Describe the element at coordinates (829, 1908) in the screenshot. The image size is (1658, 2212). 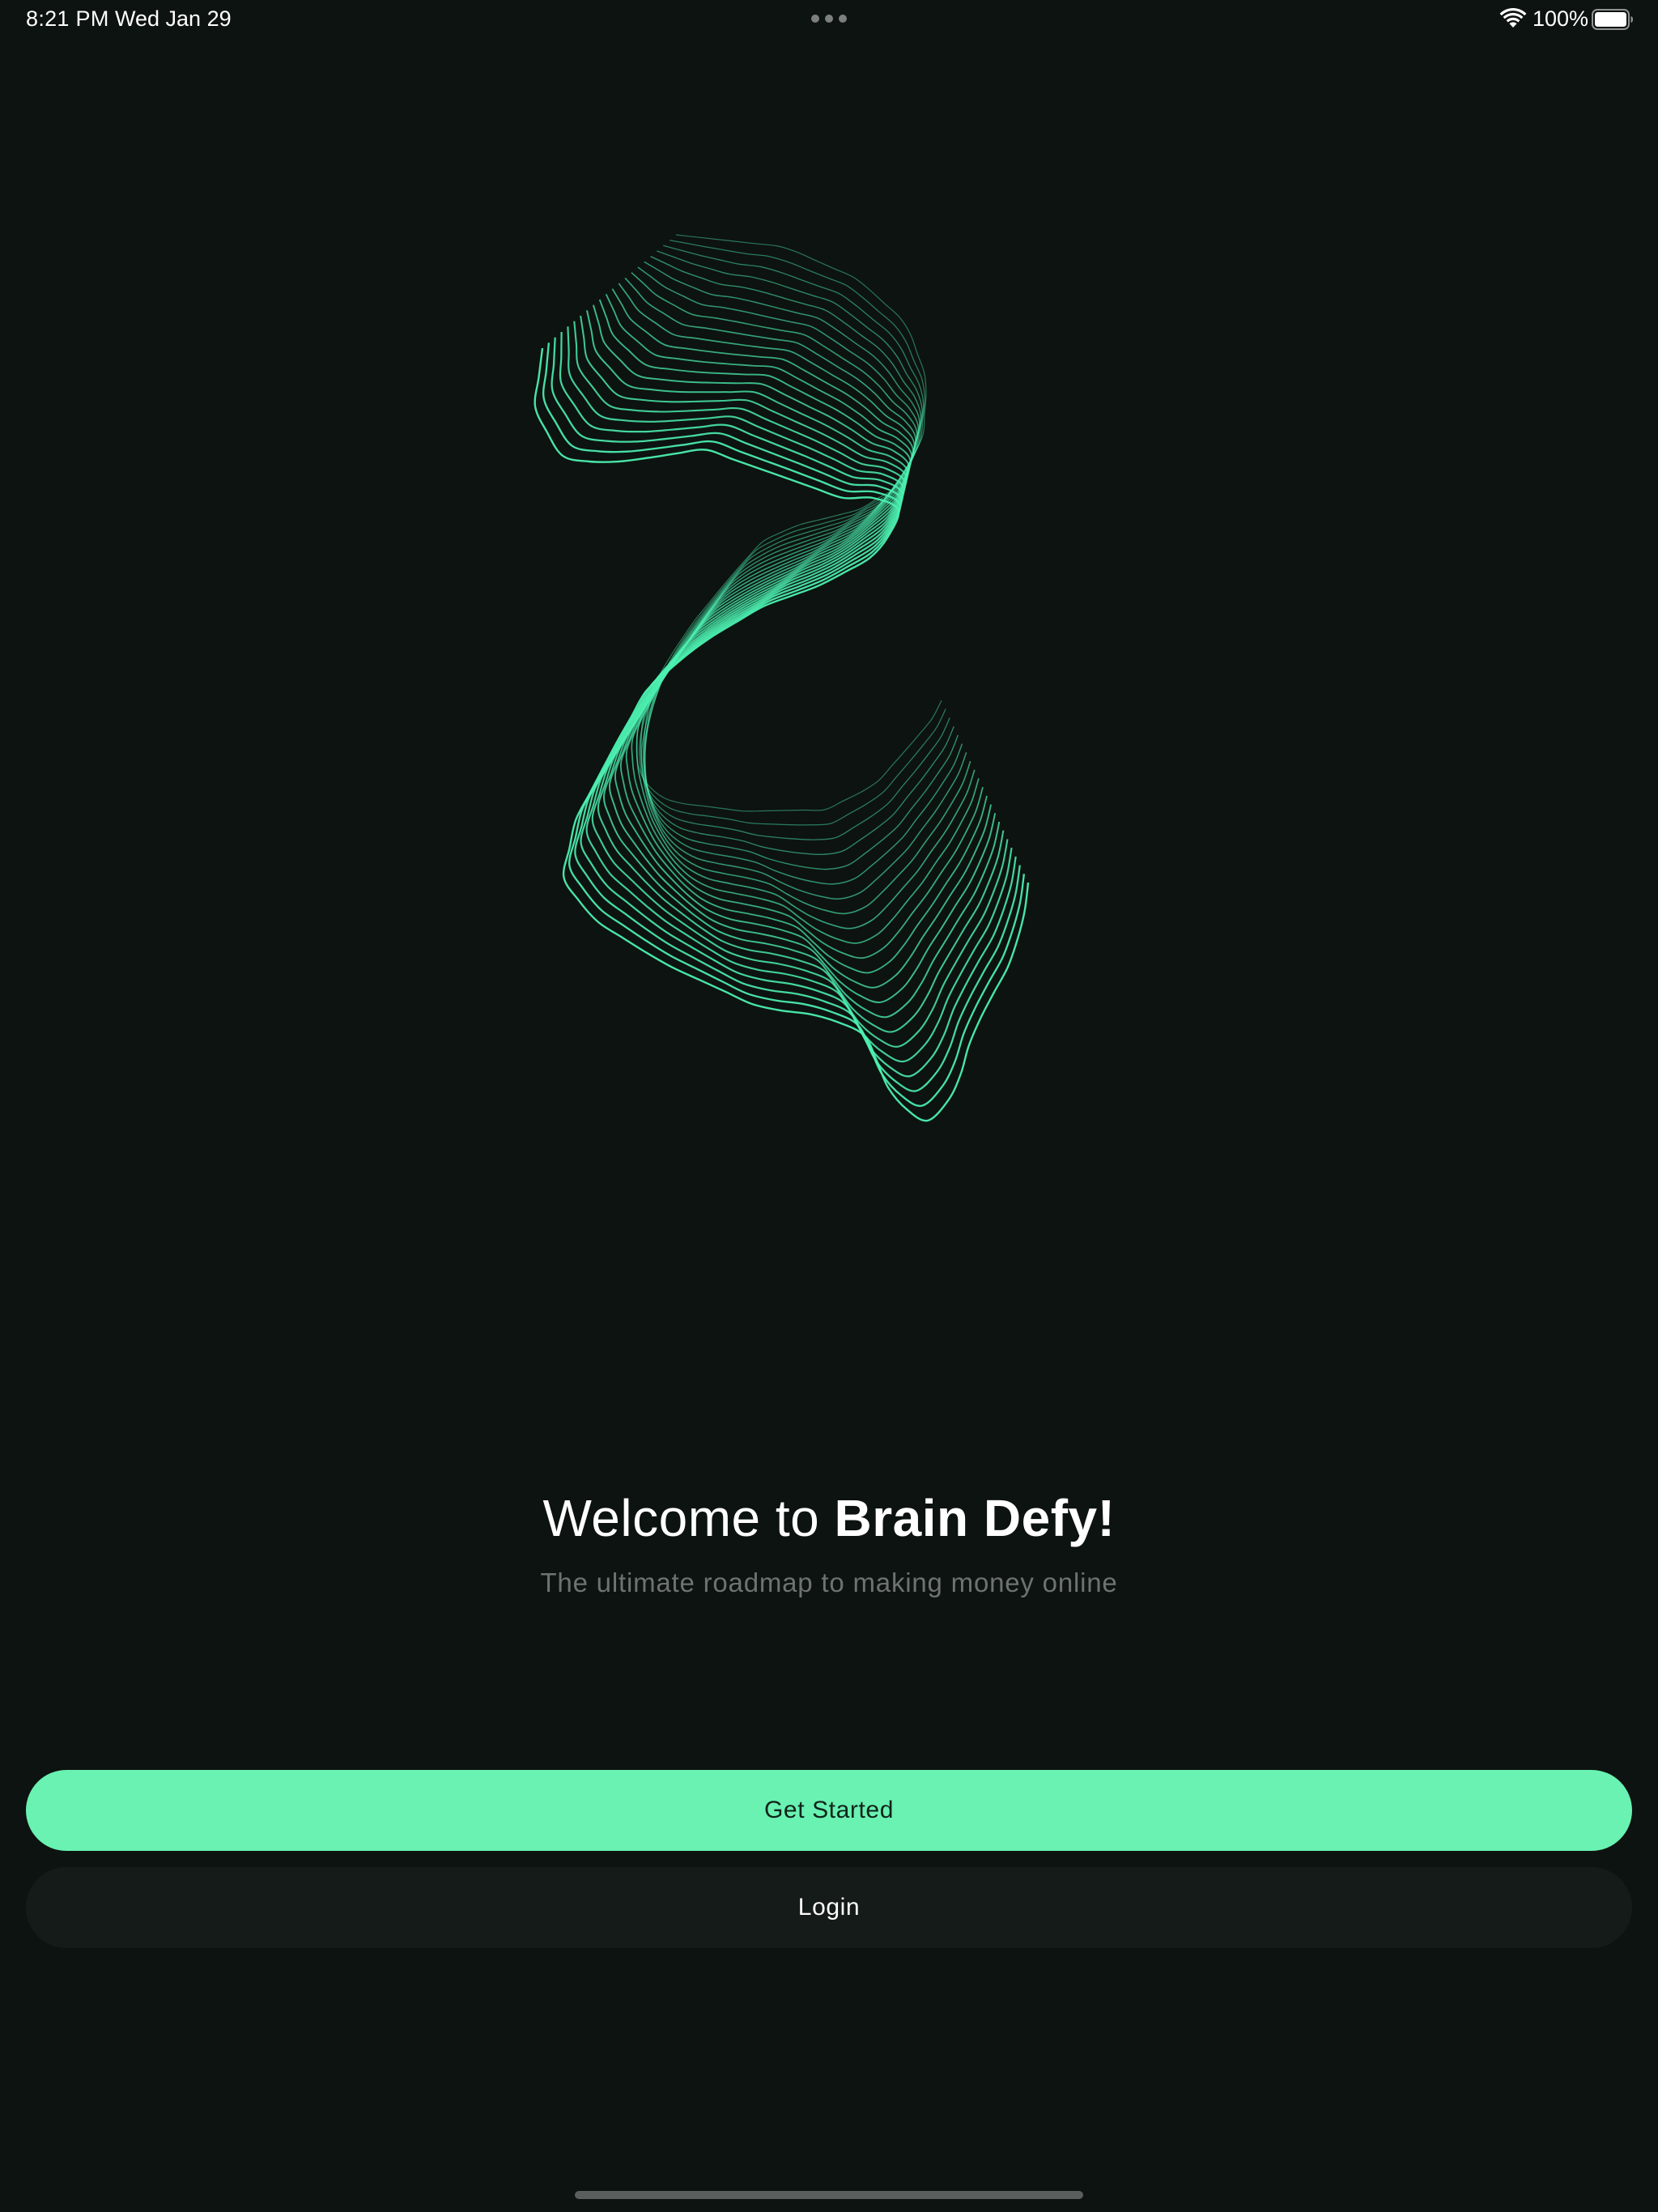
I see `login-button: Login` at that location.